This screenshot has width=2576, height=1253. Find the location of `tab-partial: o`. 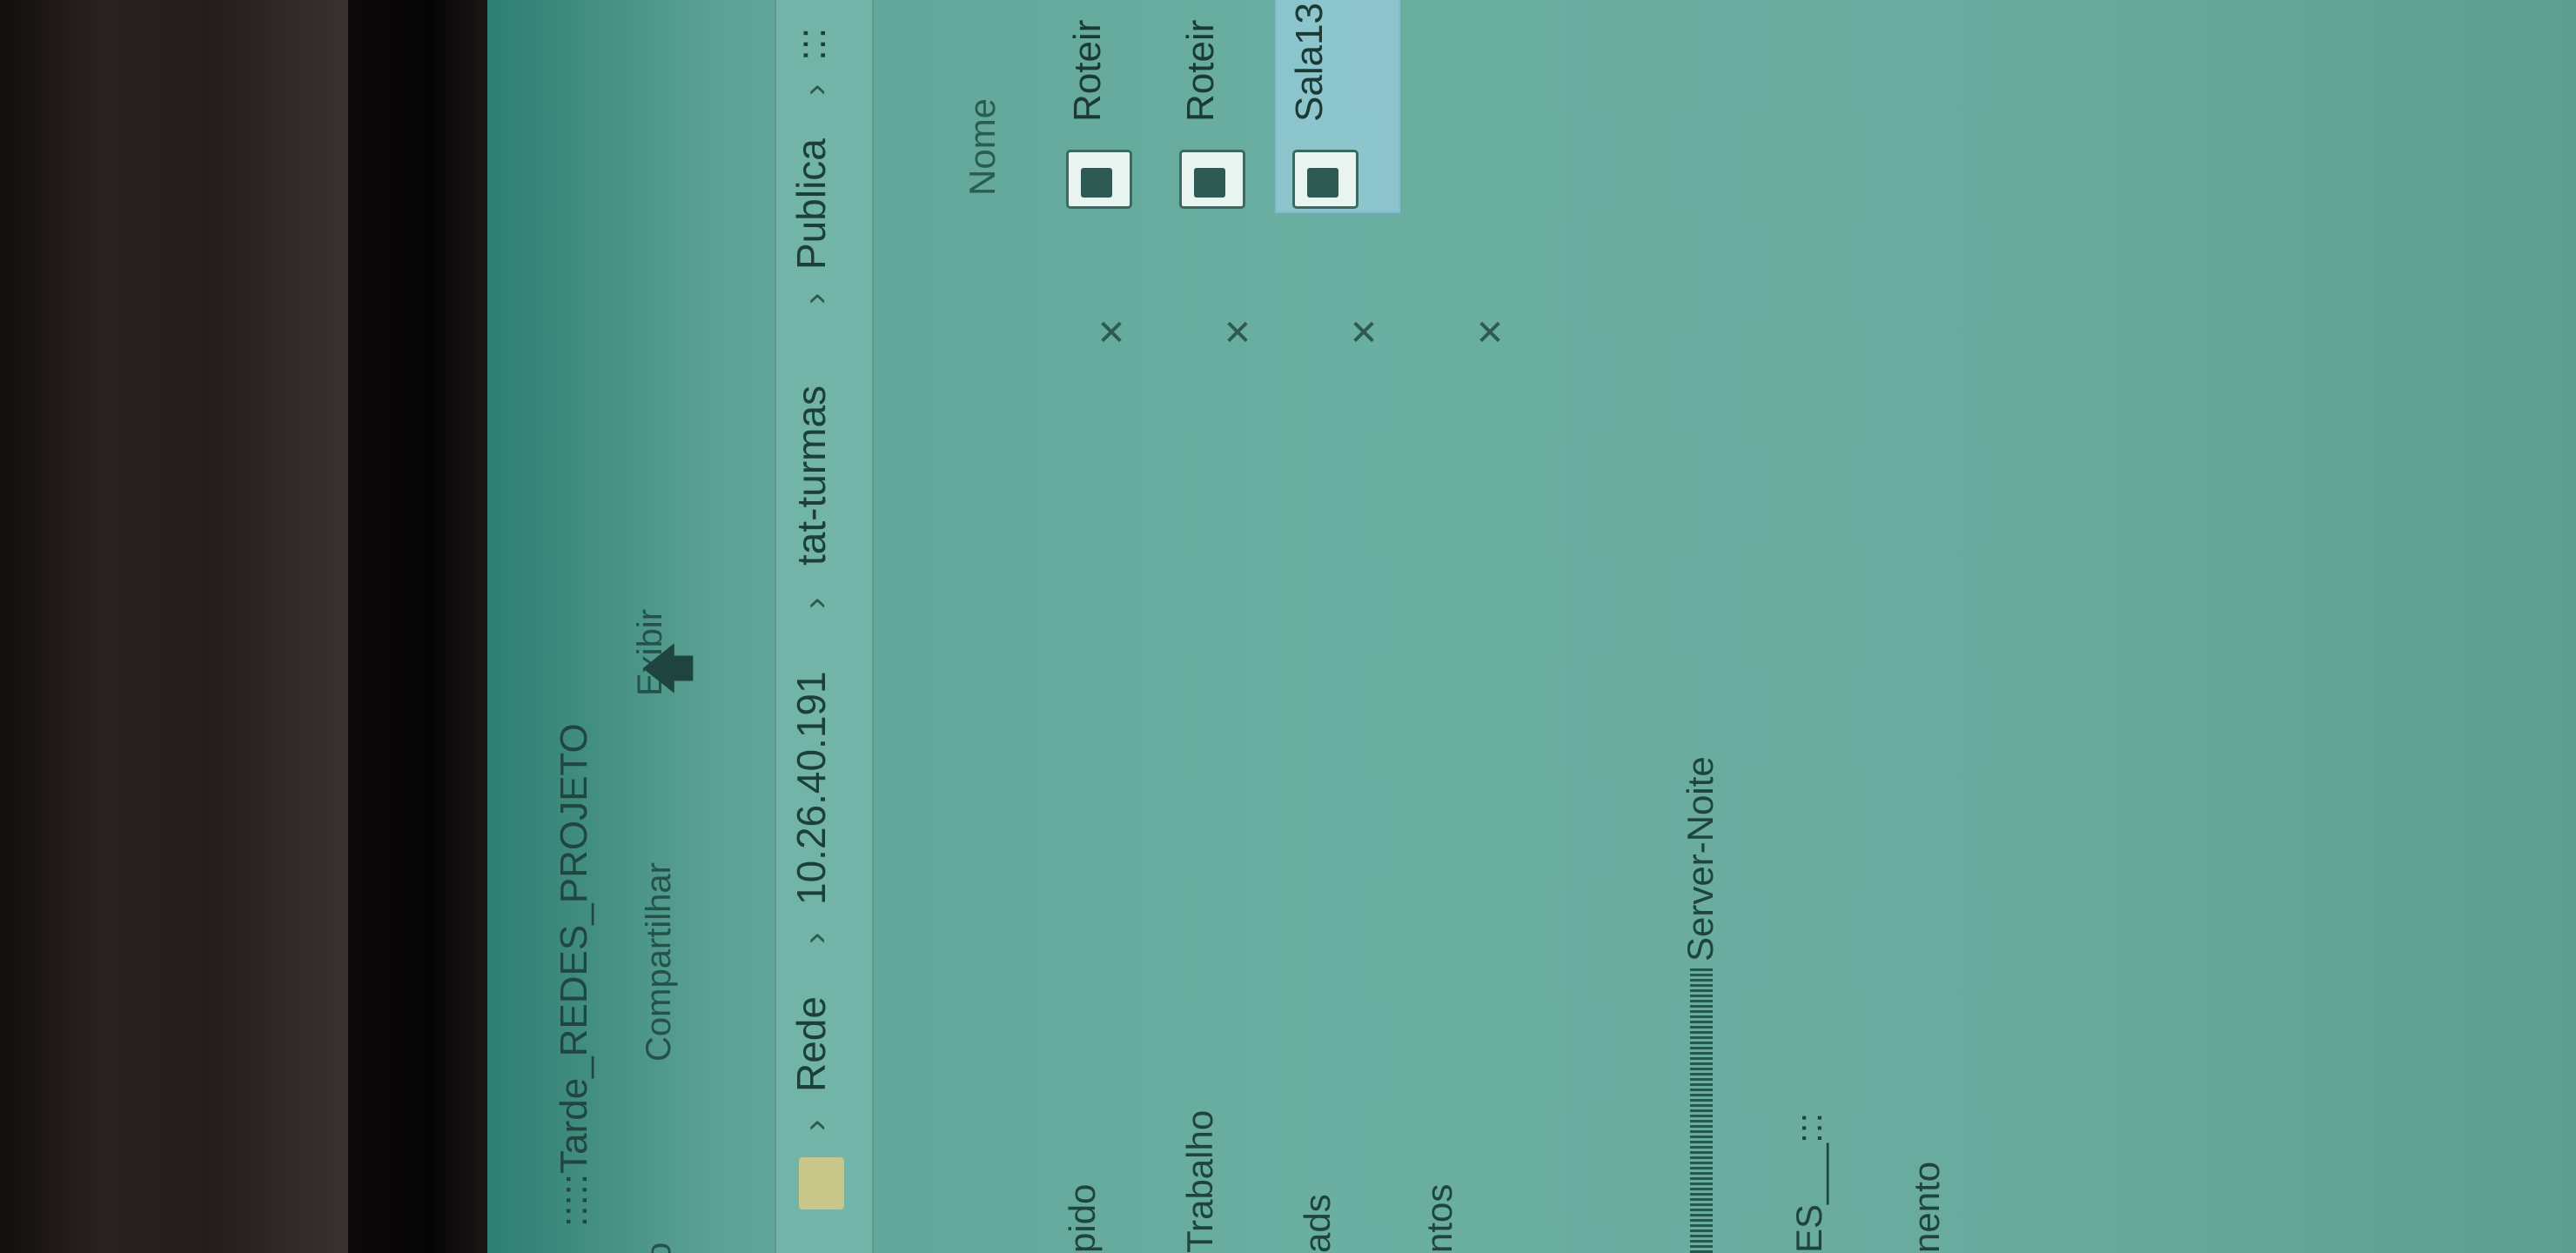

tab-partial: o is located at coordinates (659, 1248).